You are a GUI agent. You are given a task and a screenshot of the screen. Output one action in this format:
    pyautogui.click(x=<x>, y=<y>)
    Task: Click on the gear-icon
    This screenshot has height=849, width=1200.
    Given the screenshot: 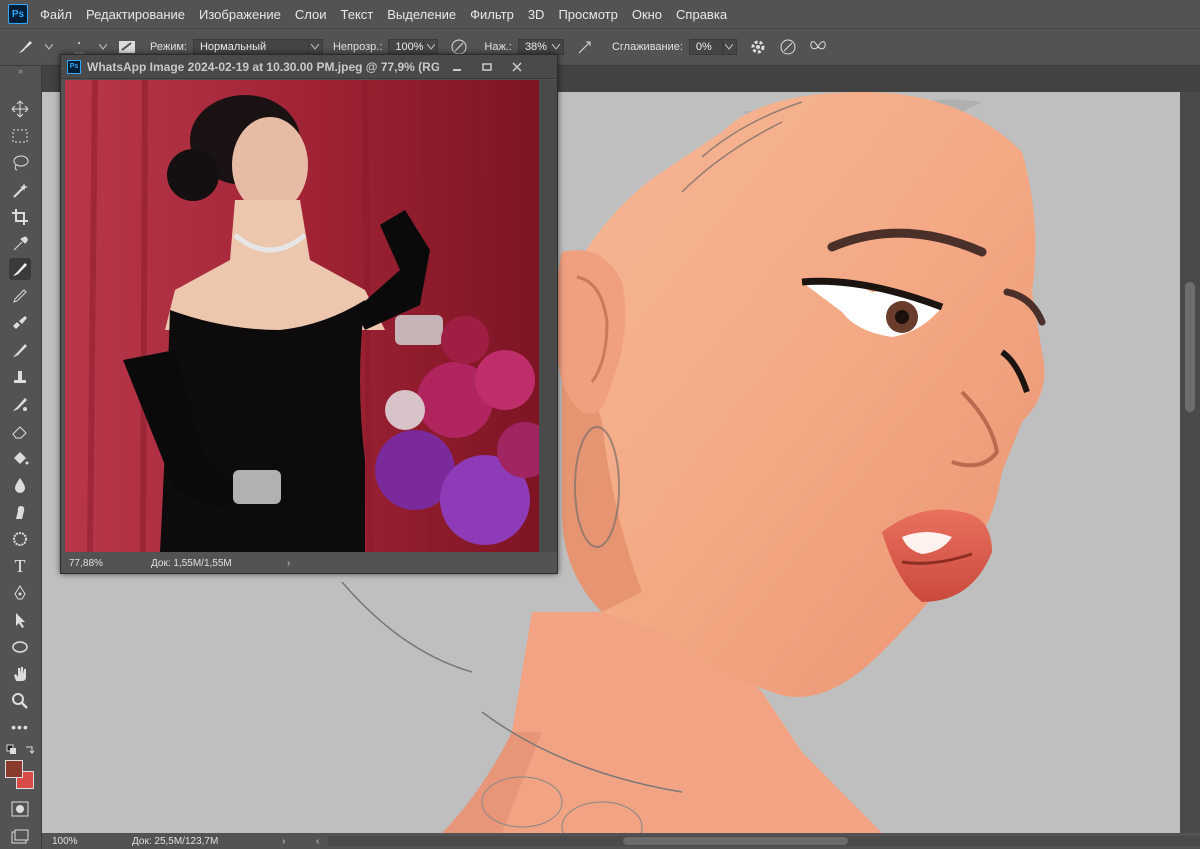 What is the action you would take?
    pyautogui.click(x=758, y=47)
    